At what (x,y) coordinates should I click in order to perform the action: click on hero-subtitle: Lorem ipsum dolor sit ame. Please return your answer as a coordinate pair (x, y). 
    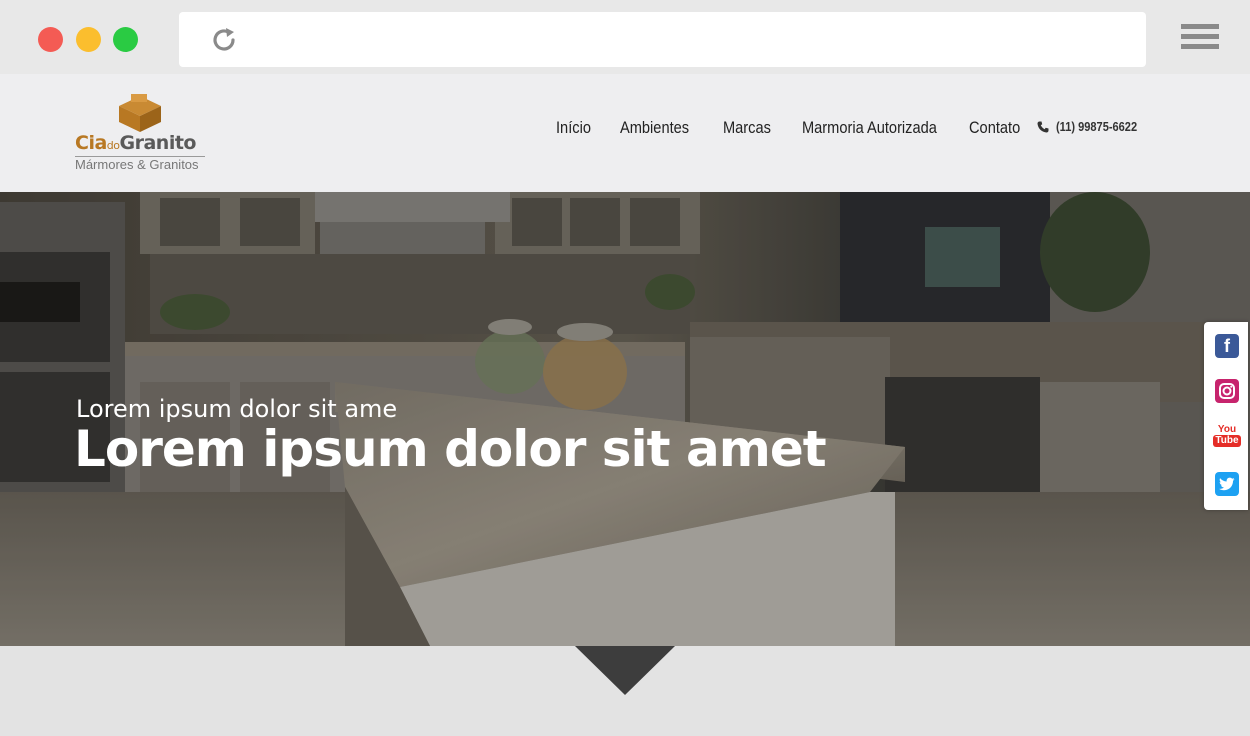
    Looking at the image, I should click on (237, 409).